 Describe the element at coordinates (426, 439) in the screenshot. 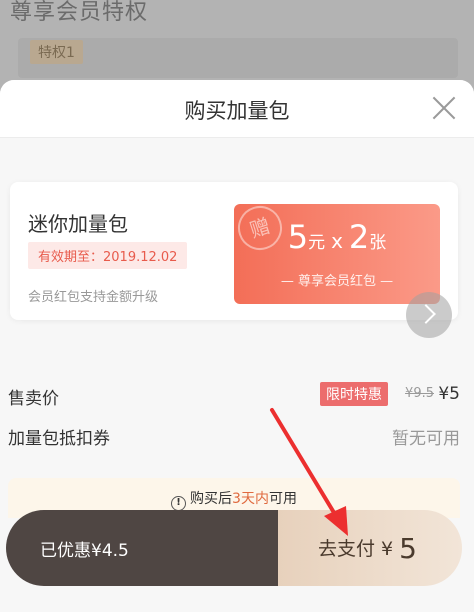

I see `voucher-value: 暂无可用` at that location.